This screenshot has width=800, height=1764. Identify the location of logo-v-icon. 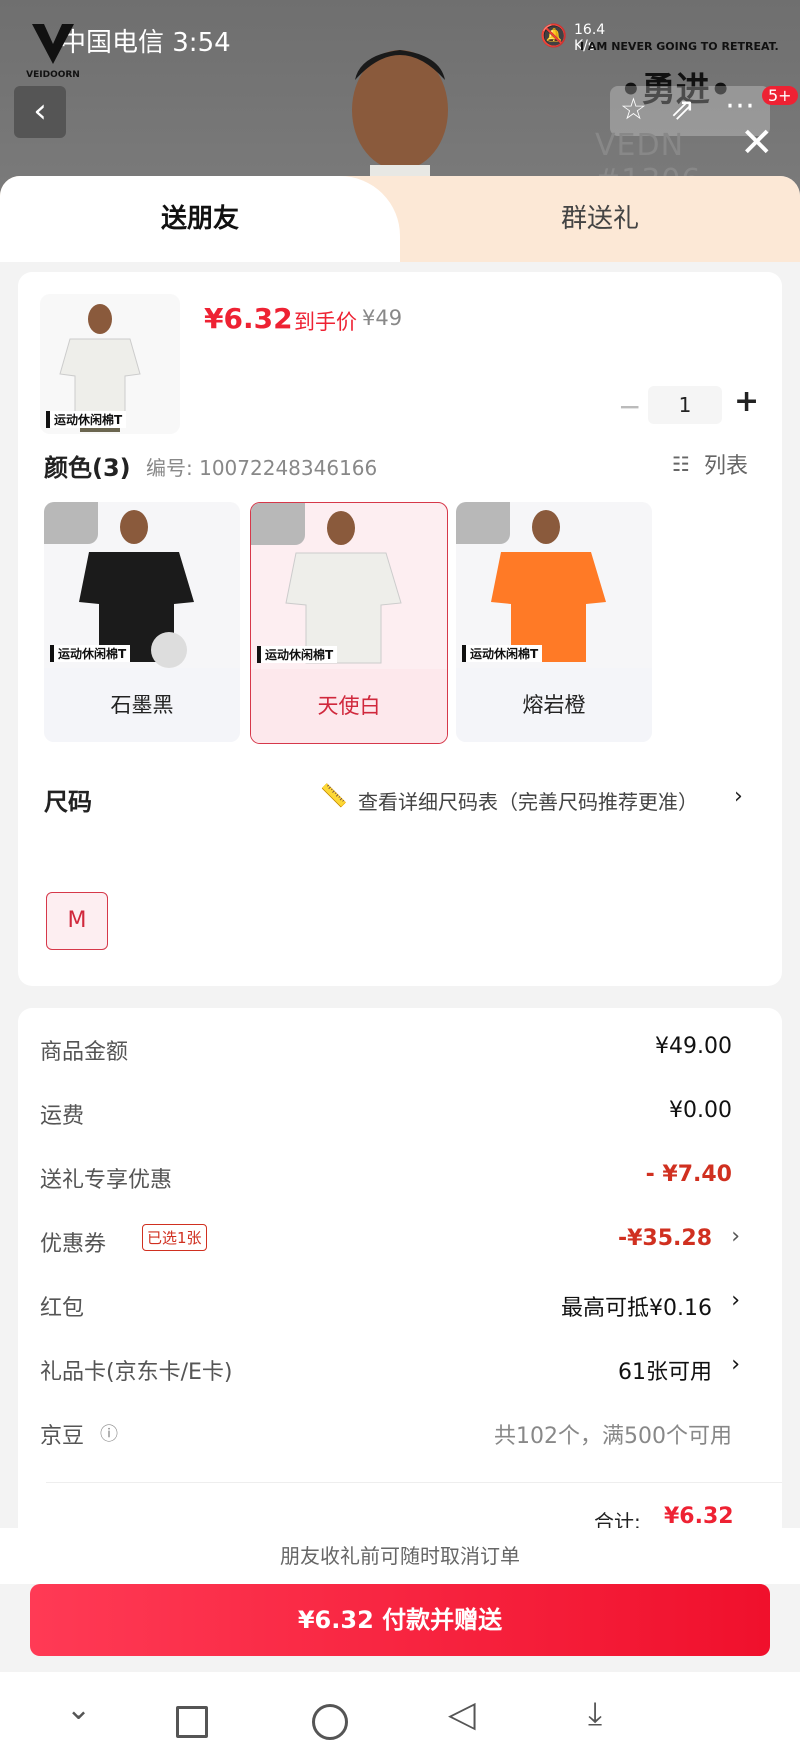
(53, 44).